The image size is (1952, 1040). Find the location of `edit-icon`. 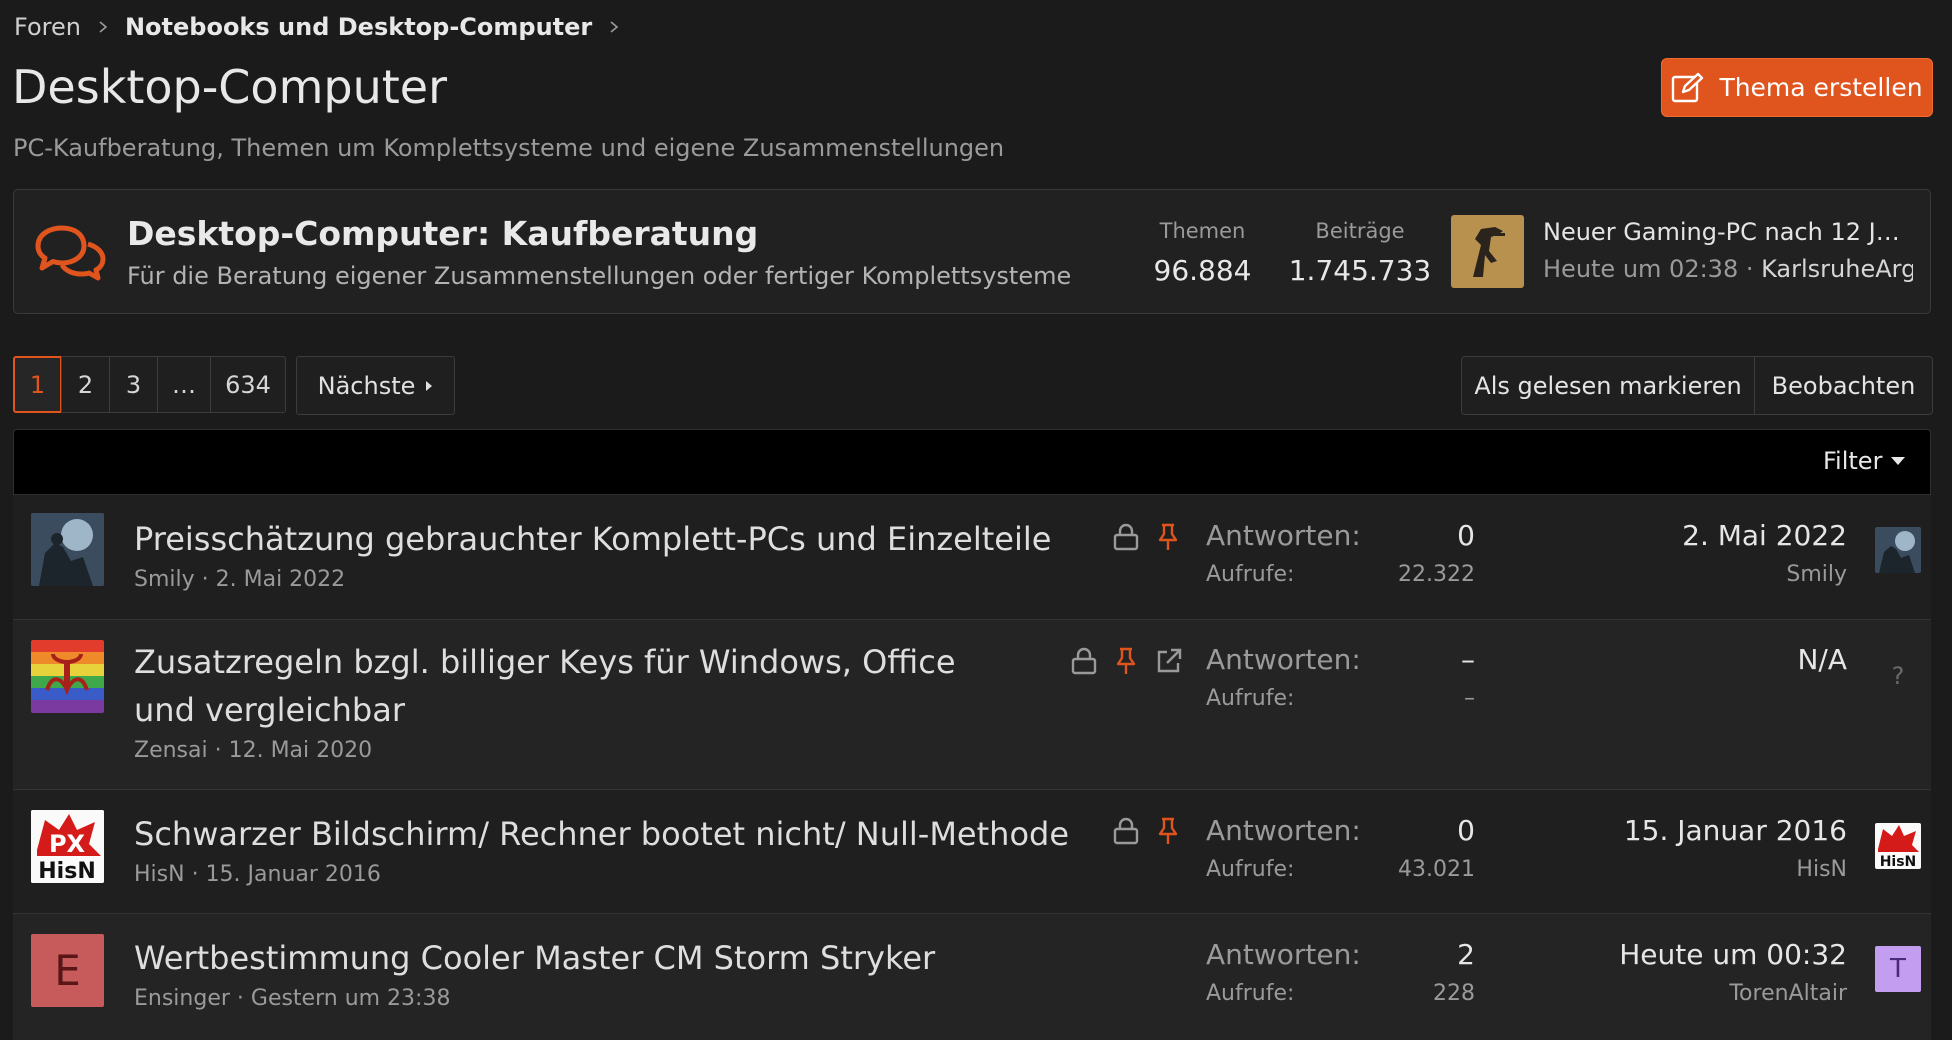

edit-icon is located at coordinates (1688, 87).